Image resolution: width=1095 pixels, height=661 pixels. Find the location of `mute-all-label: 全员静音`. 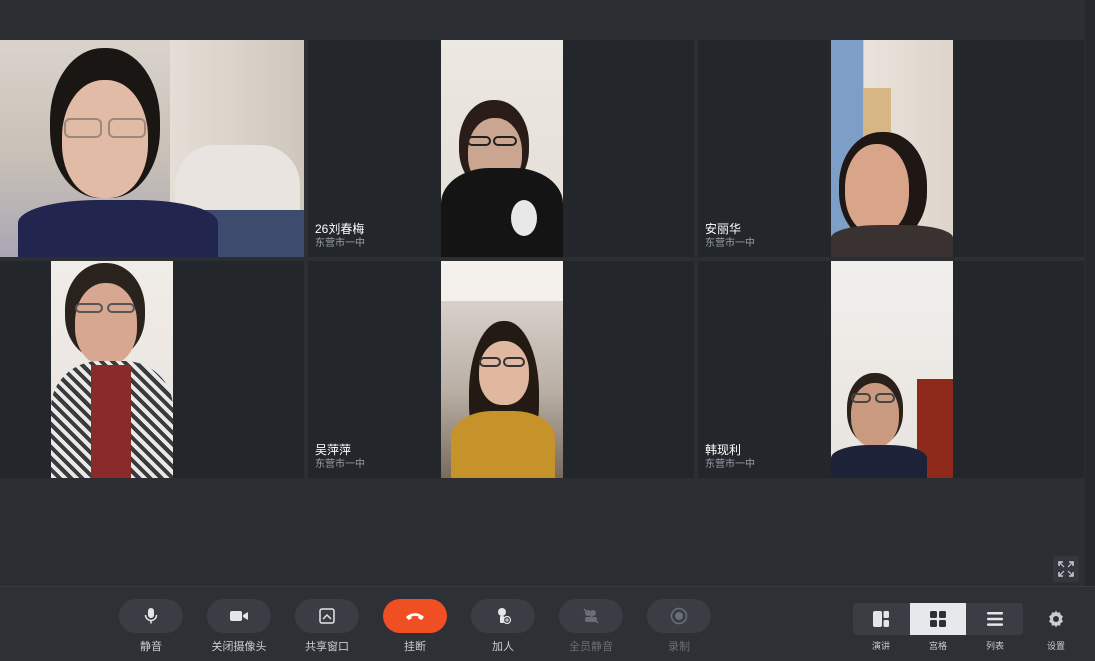

mute-all-label: 全员静音 is located at coordinates (591, 647).